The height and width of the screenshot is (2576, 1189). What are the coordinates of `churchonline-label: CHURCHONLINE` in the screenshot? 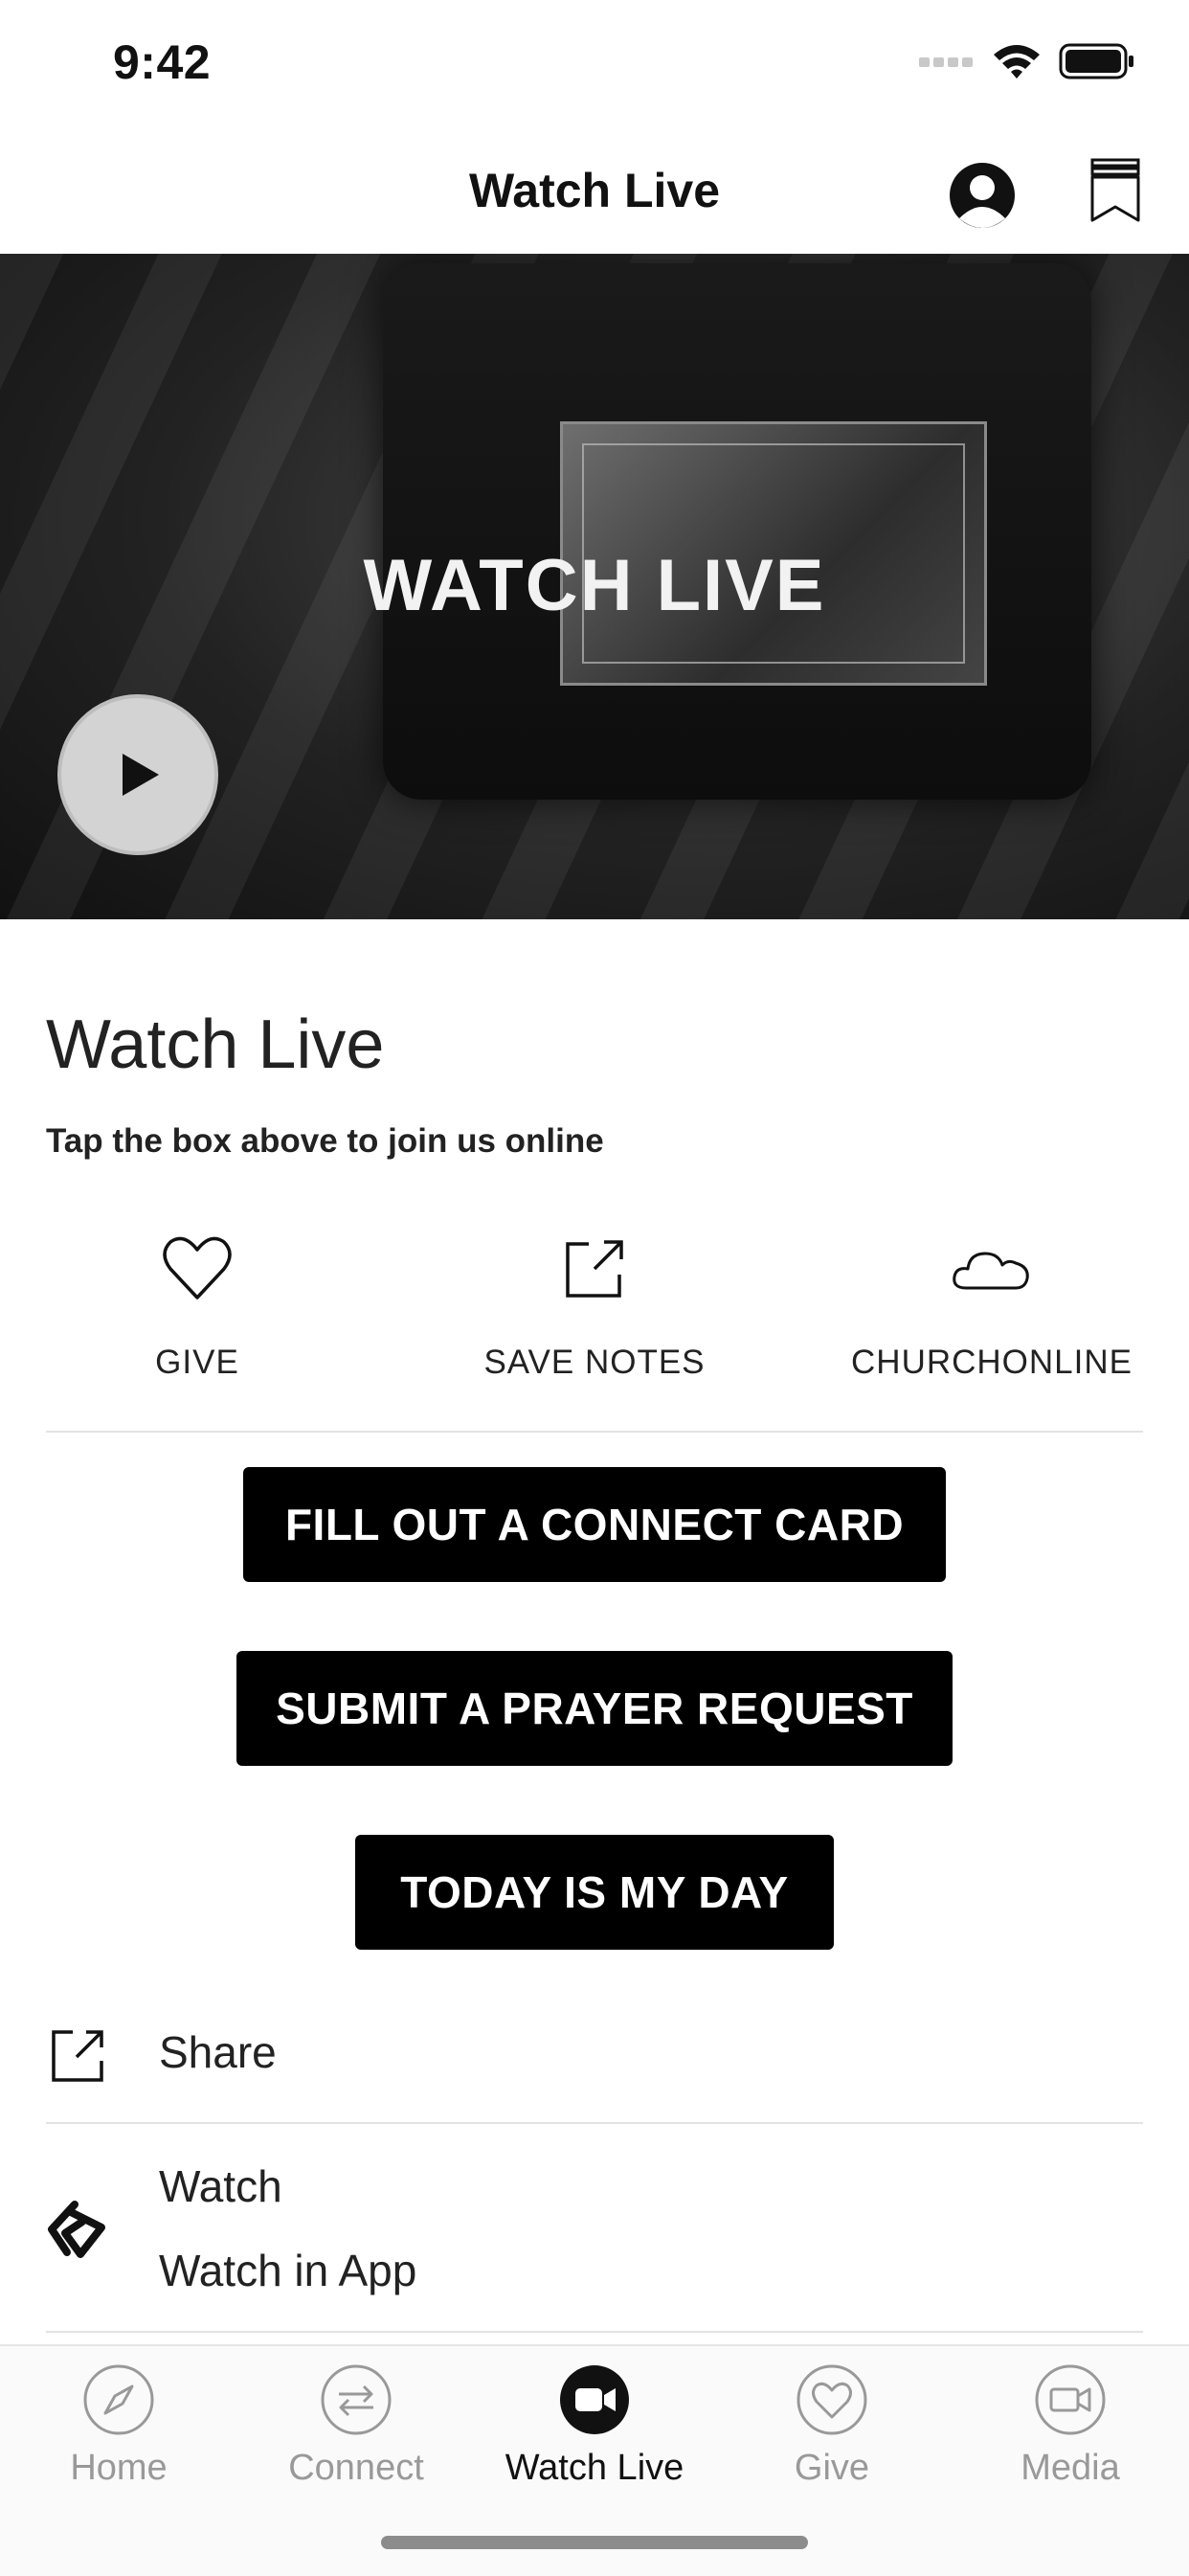 It's located at (992, 1362).